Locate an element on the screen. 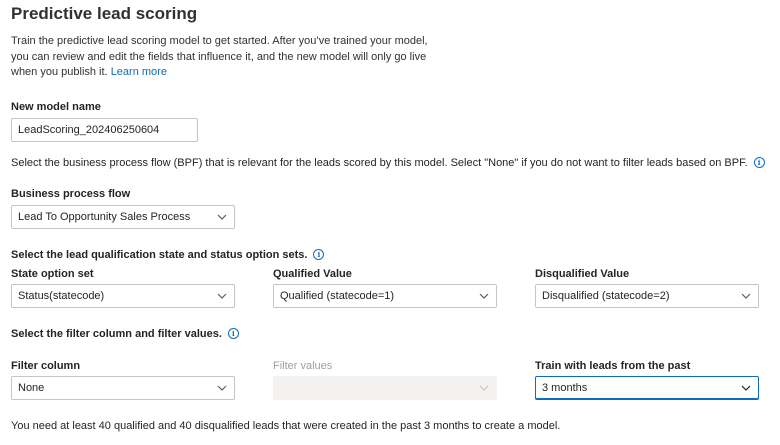  disqualified-value-label: Disqualified Value is located at coordinates (582, 274).